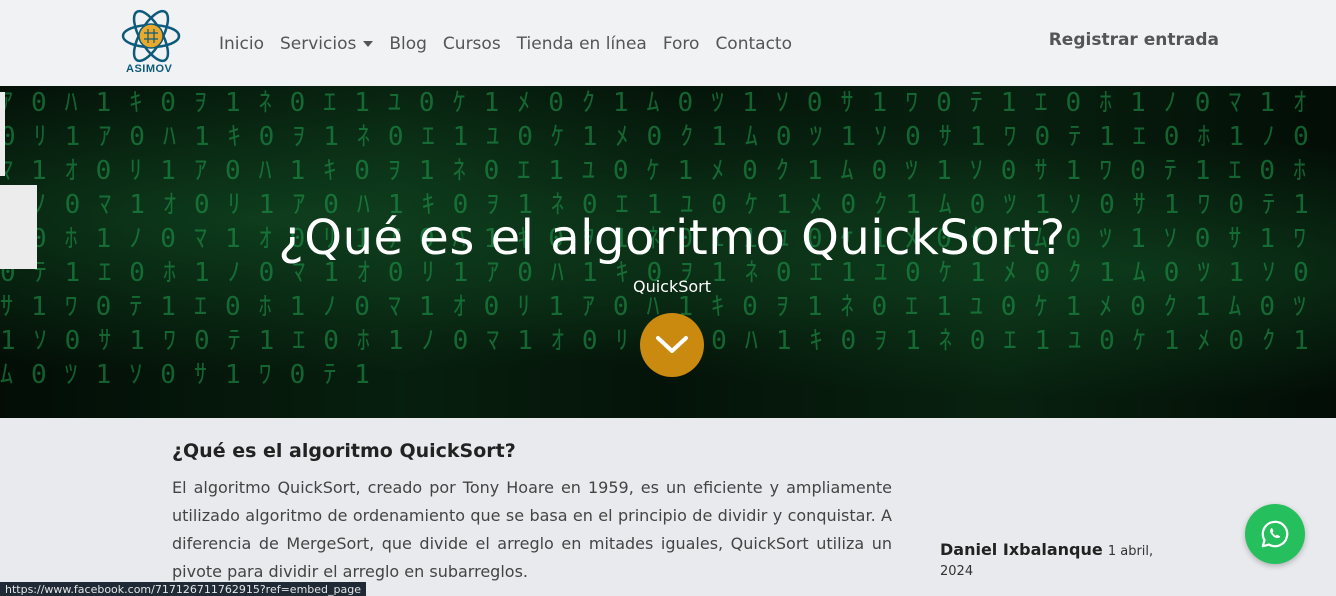 This screenshot has height=596, width=1336. Describe the element at coordinates (241, 44) in the screenshot. I see `nav-link-inicio: Inicio` at that location.